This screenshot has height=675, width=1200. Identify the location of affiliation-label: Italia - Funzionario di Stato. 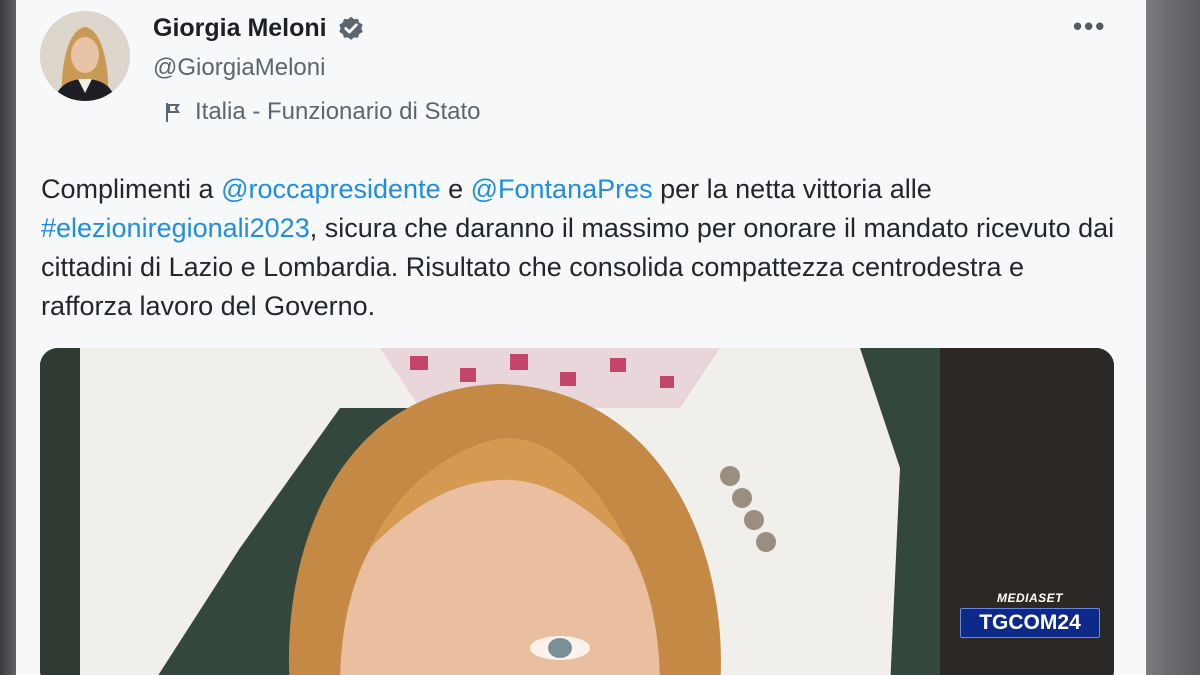
(321, 112).